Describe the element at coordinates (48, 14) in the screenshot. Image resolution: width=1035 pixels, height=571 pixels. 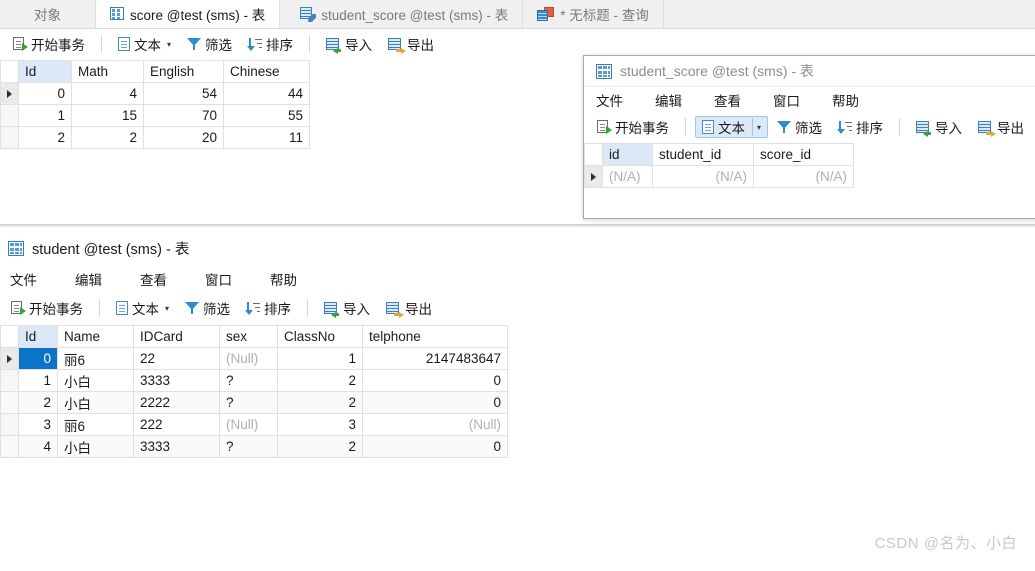
I see `tab-objects: 对象` at that location.